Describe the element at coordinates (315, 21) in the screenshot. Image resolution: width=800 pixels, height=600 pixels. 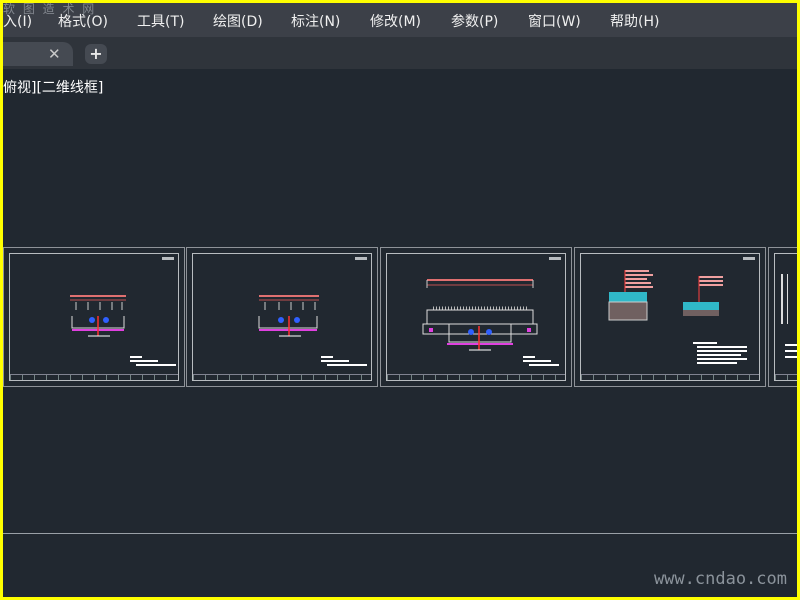
I see `menu-dimension: 标注(N)` at that location.